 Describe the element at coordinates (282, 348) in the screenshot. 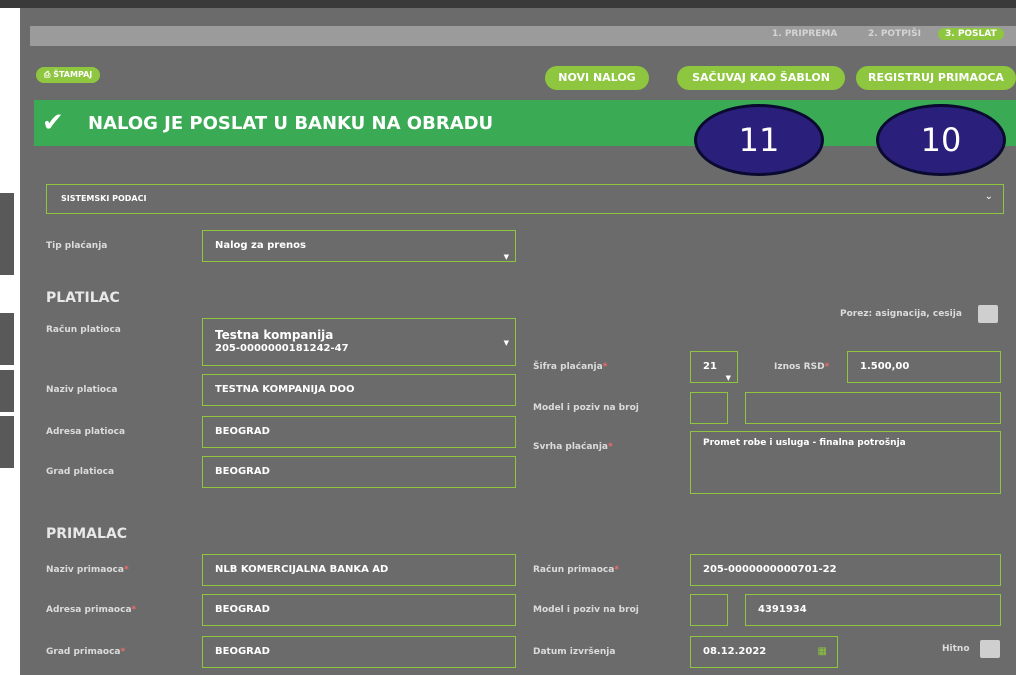

I see `payer-account-number: 205-0000000181242-47` at that location.